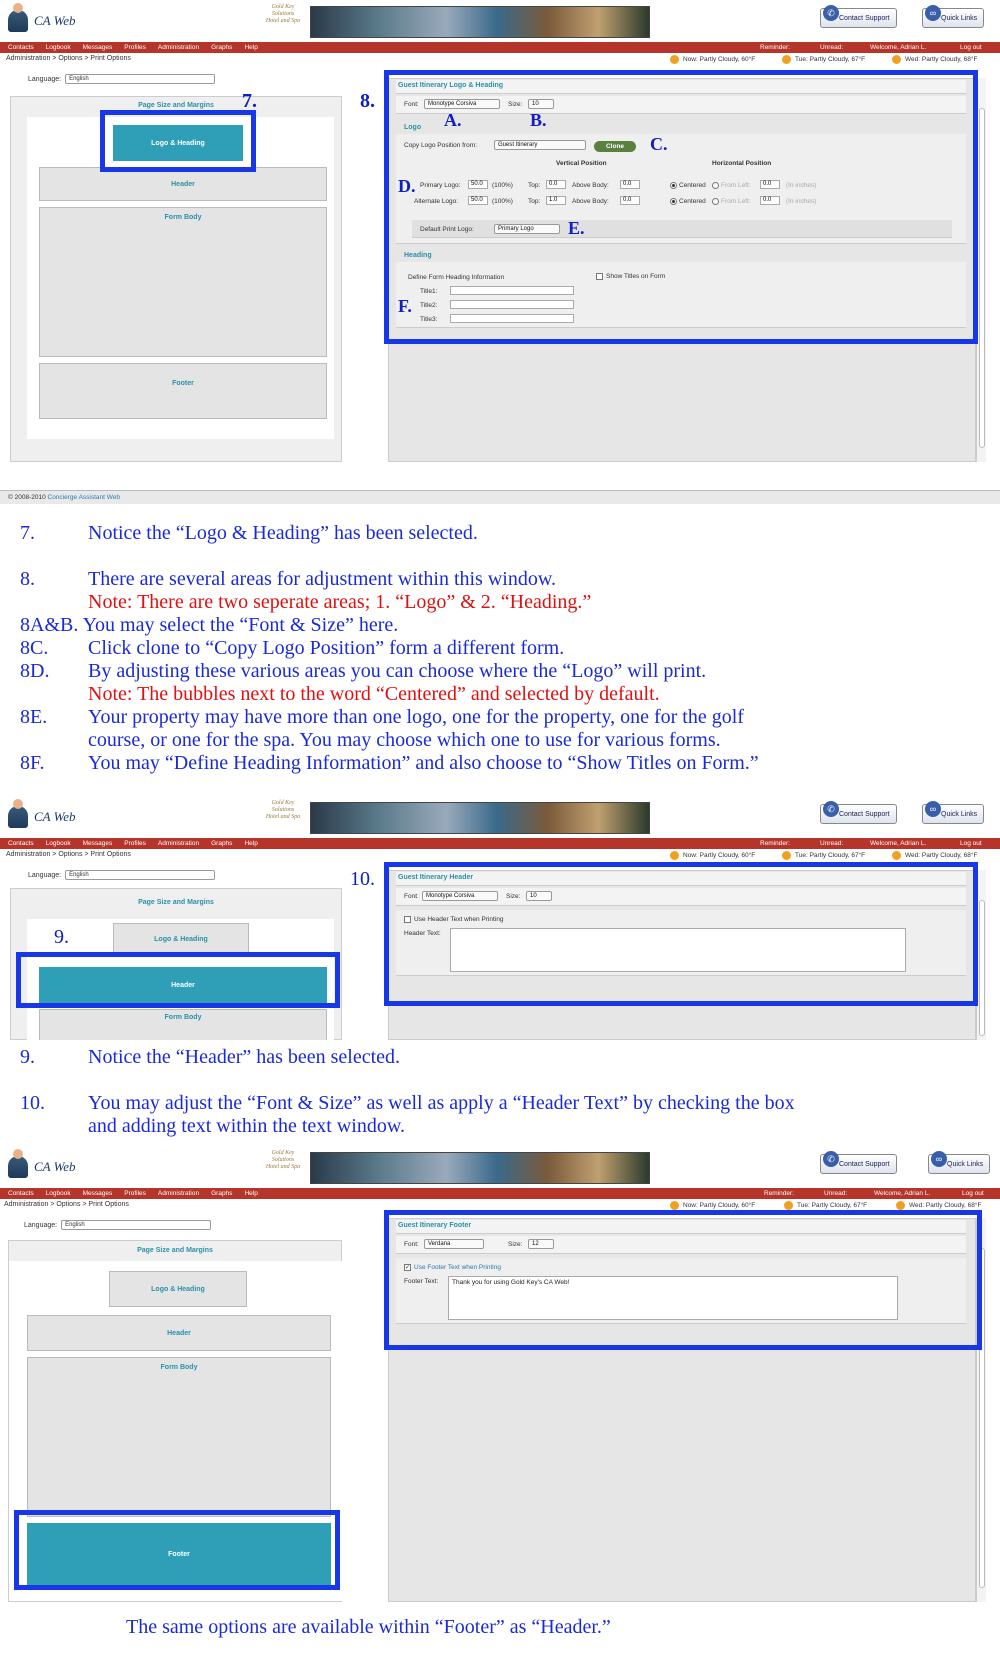 This screenshot has width=1000, height=1654. I want to click on highlight-logo-heading, so click(178, 141).